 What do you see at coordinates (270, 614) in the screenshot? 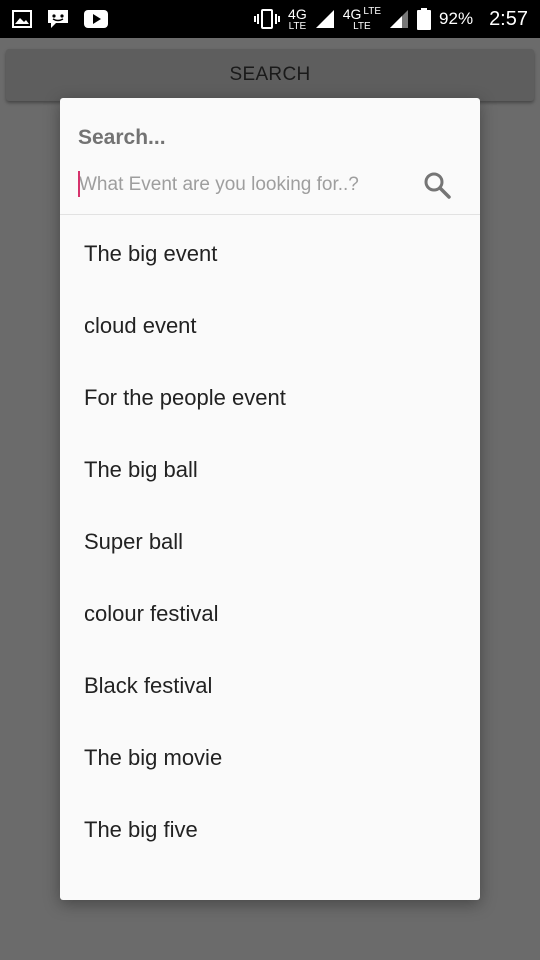
I see `list-item: colour festival` at bounding box center [270, 614].